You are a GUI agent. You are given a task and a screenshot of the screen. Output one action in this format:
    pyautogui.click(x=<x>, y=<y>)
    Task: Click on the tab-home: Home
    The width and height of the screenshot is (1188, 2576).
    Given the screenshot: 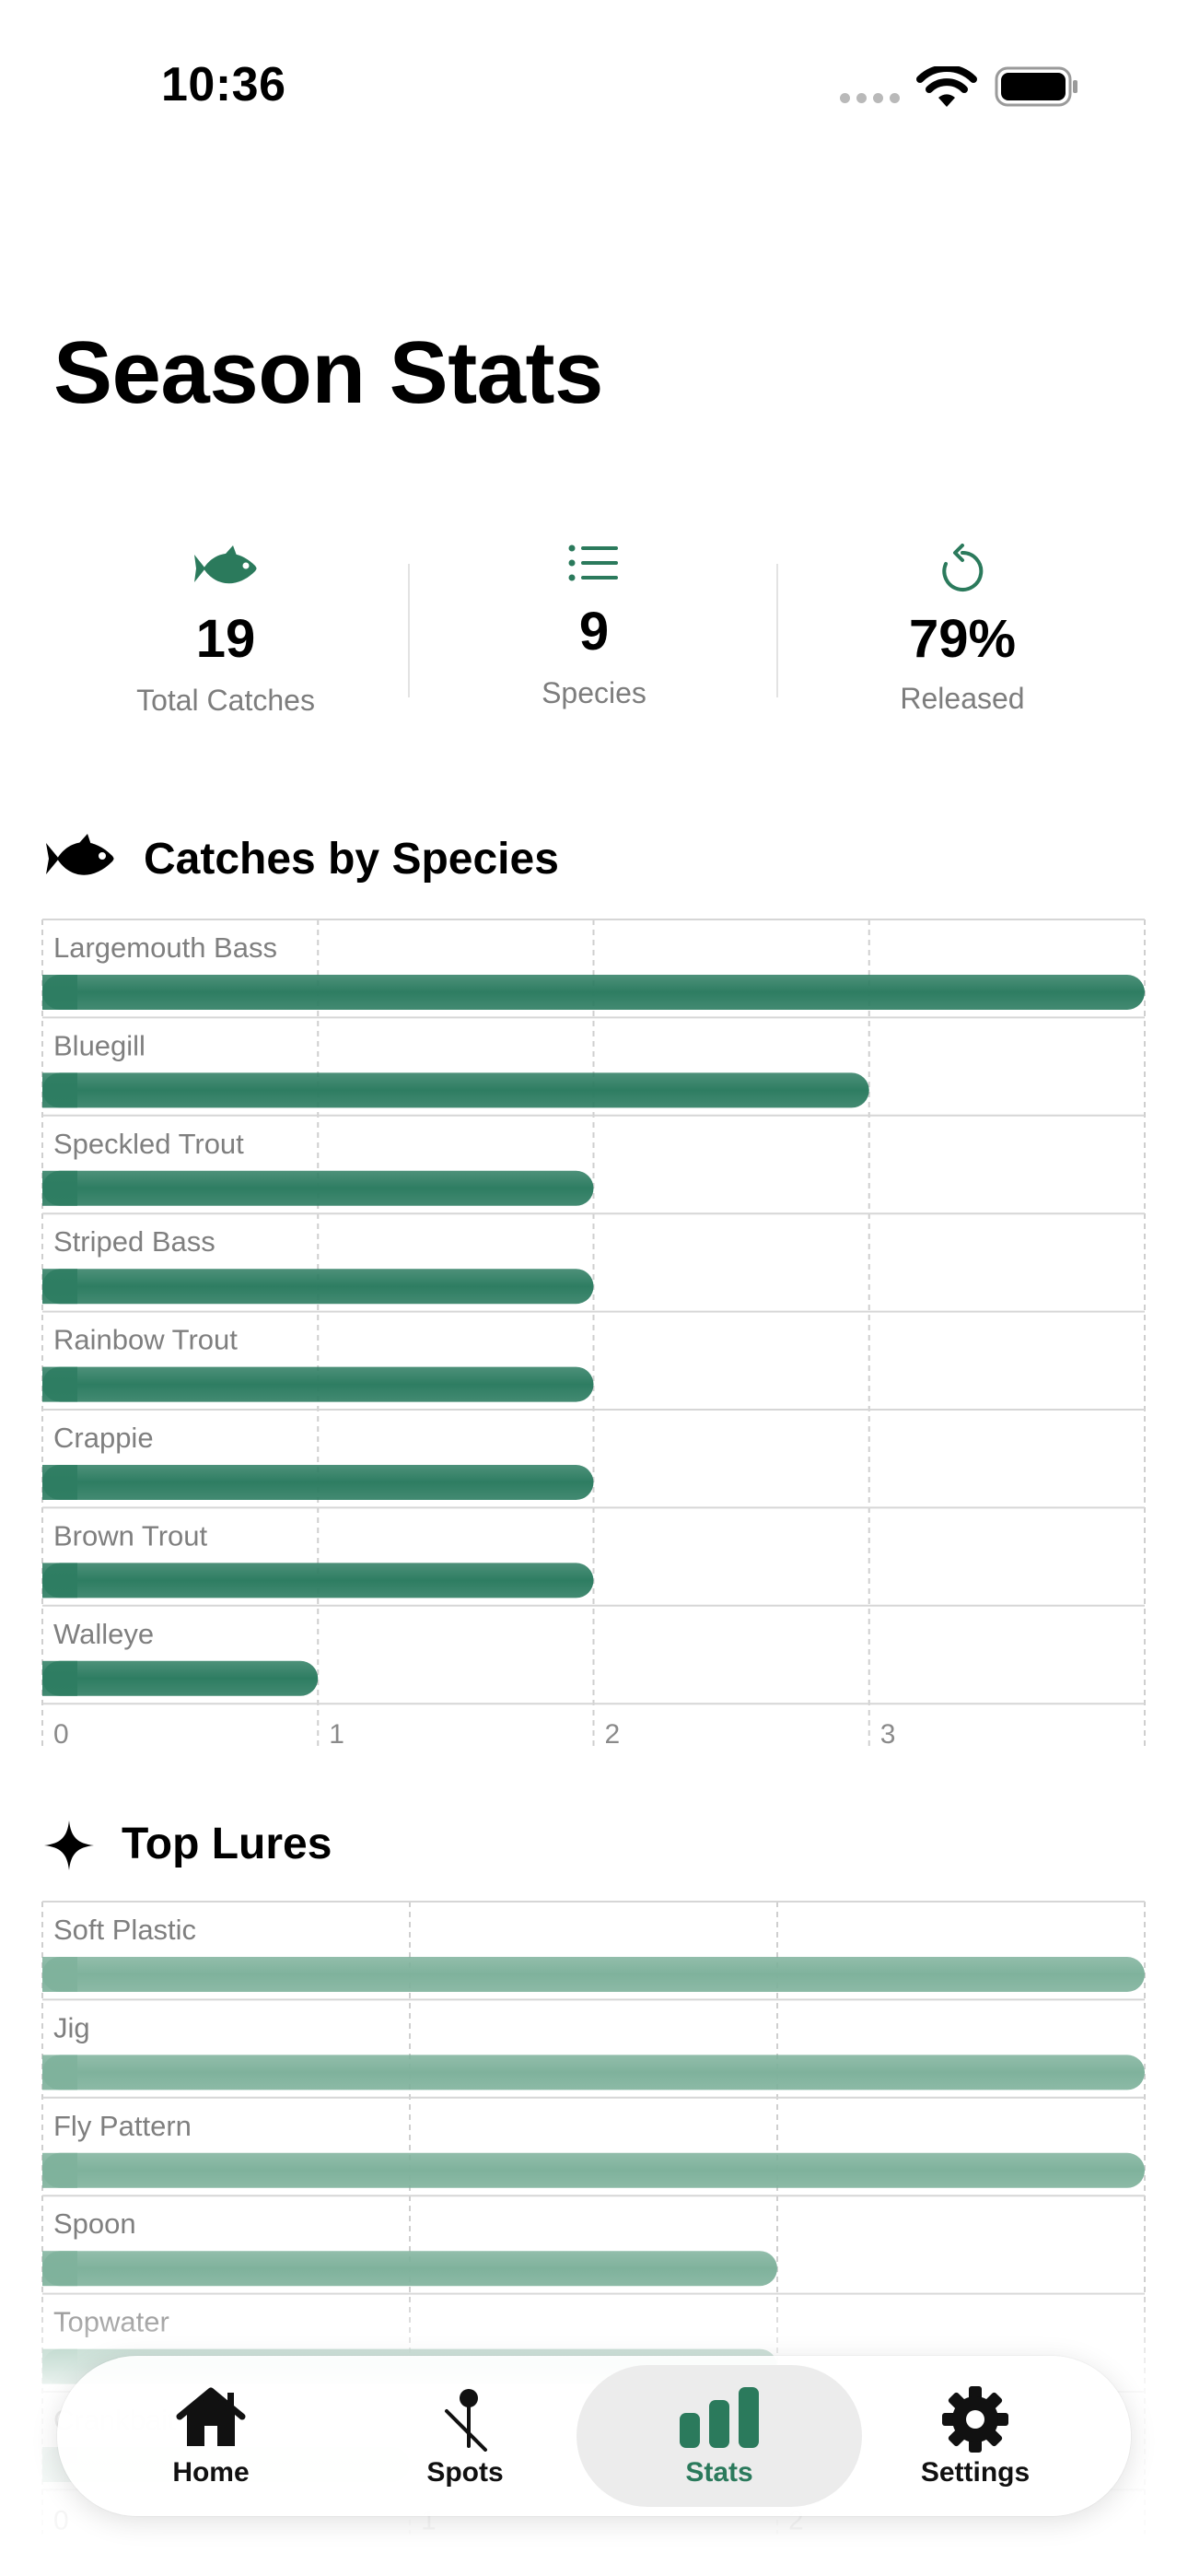 What is the action you would take?
    pyautogui.click(x=211, y=2436)
    